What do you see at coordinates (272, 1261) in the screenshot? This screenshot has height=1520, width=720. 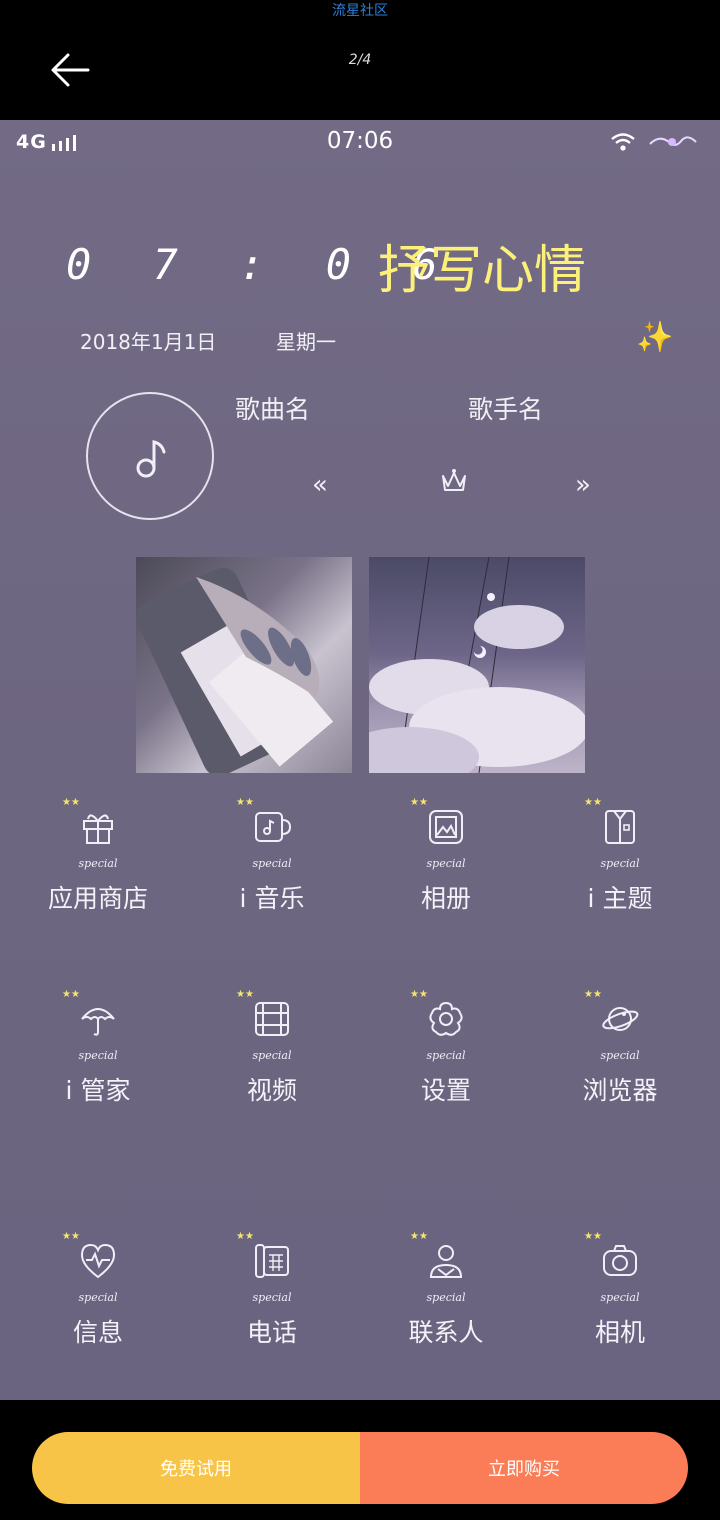 I see `phone-icon` at bounding box center [272, 1261].